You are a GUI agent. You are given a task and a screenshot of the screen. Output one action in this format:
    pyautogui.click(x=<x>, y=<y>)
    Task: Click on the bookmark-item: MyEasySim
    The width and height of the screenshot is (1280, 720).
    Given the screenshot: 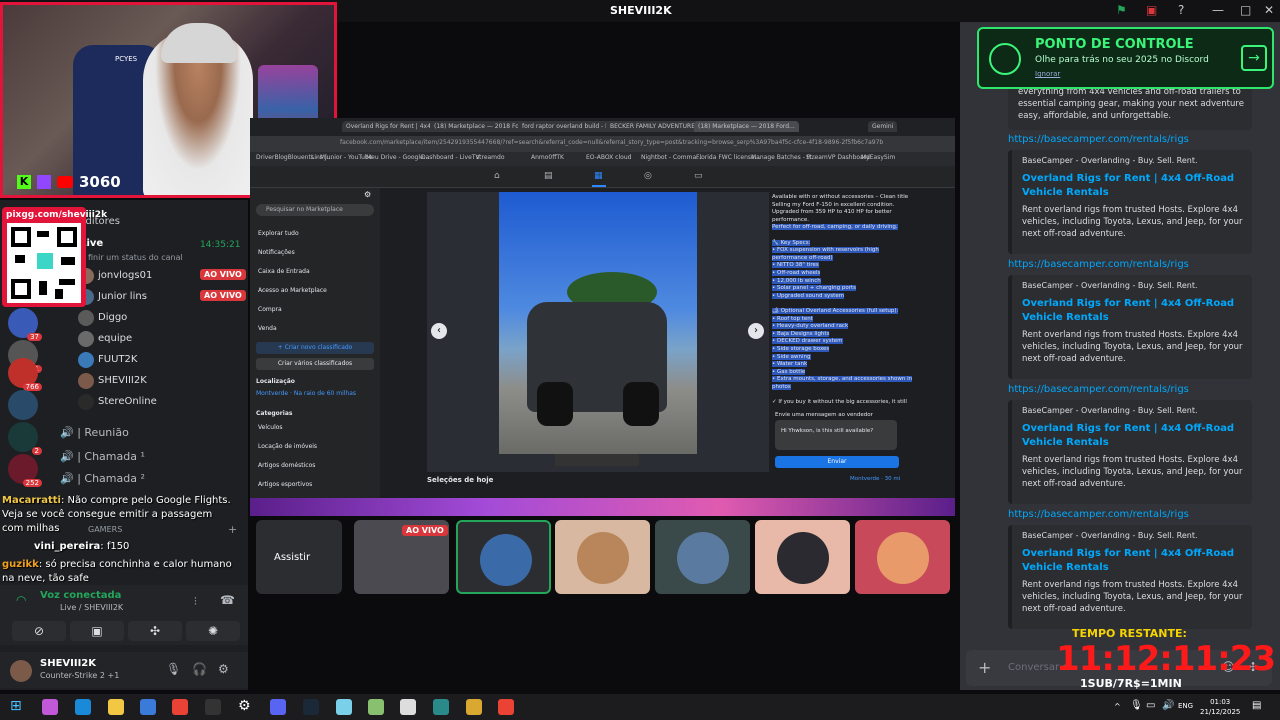 What is the action you would take?
    pyautogui.click(x=878, y=157)
    